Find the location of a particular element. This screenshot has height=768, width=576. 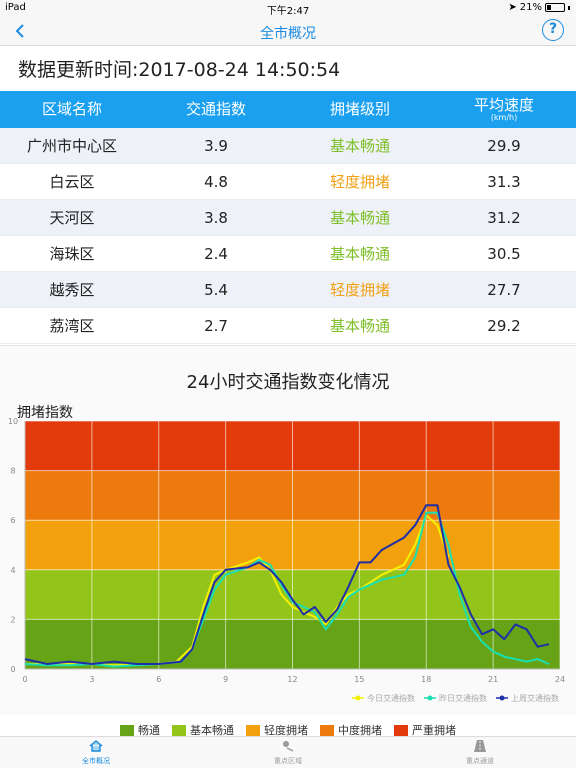

help-button: ? is located at coordinates (553, 30).